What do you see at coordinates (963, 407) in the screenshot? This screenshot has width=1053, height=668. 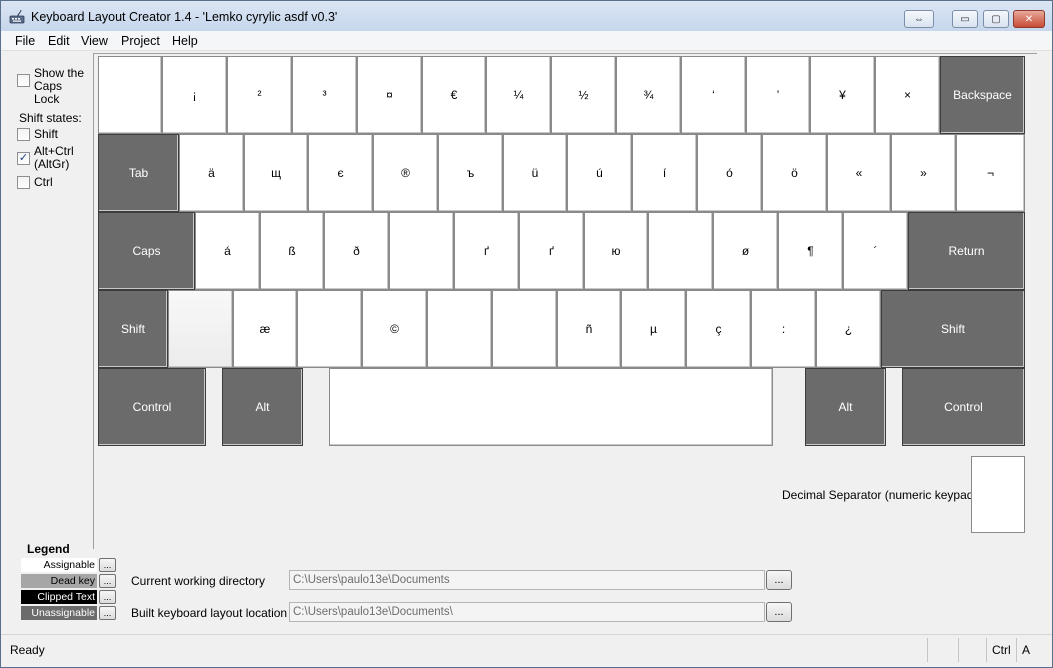 I see `key-rcontrol: Control` at bounding box center [963, 407].